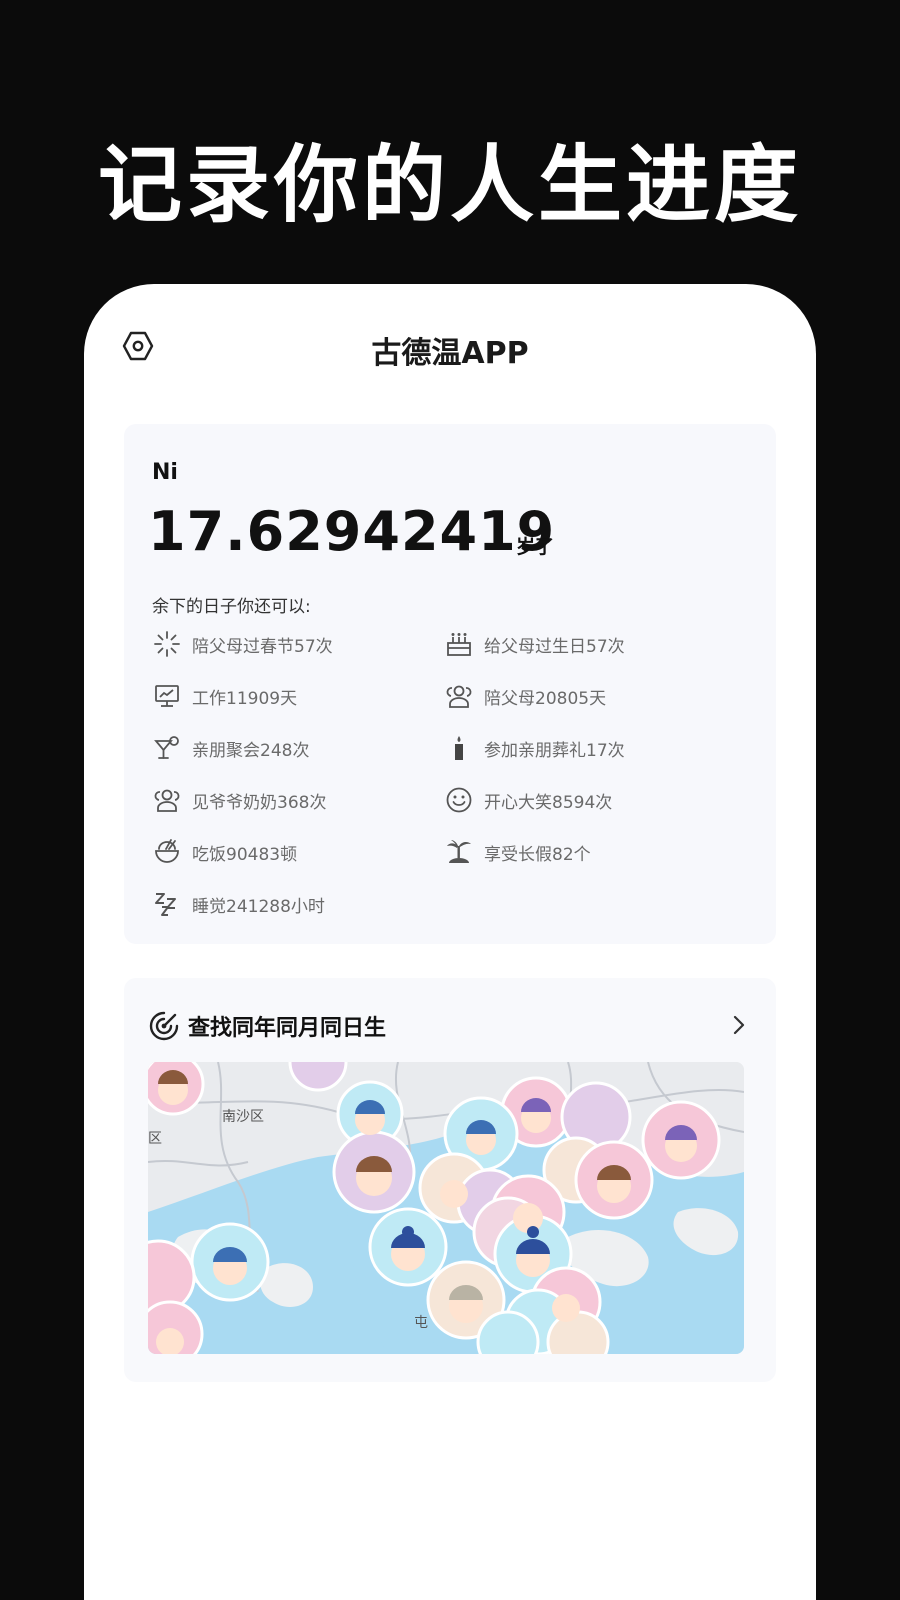 The image size is (900, 1600). I want to click on stat-with-parents: 陪父母20805天, so click(525, 696).